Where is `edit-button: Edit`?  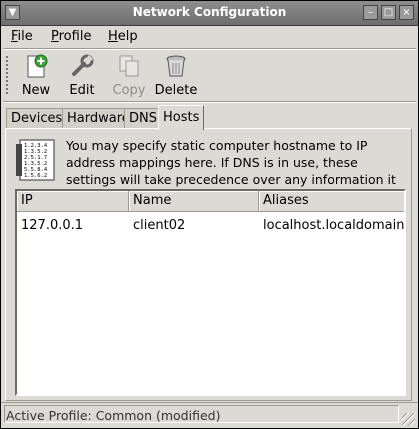 edit-button: Edit is located at coordinates (82, 75).